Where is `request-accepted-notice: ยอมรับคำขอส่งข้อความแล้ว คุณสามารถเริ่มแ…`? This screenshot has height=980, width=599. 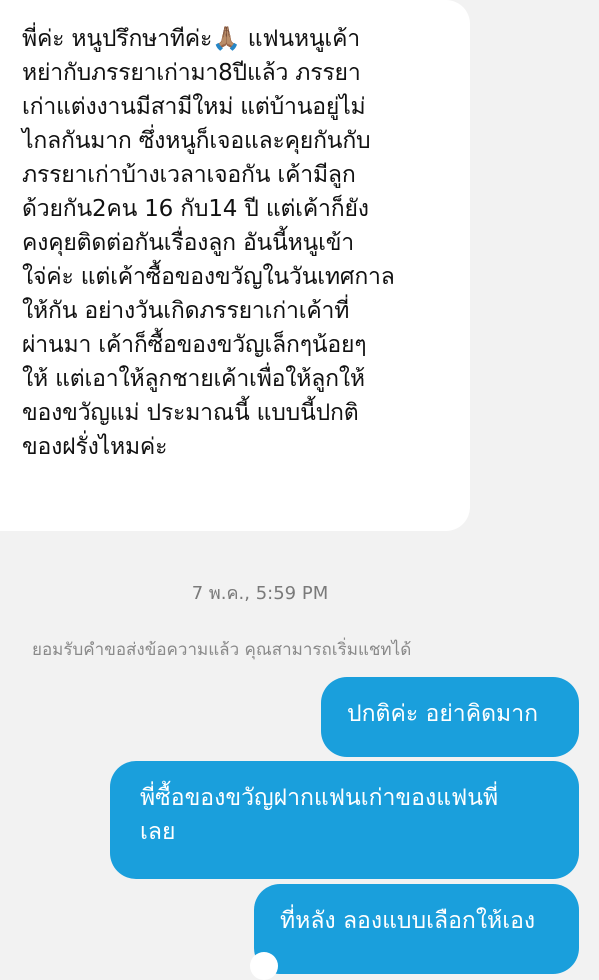
request-accepted-notice: ยอมรับคำขอส่งข้อความแล้ว คุณสามารถเริ่มแ… is located at coordinates (222, 650).